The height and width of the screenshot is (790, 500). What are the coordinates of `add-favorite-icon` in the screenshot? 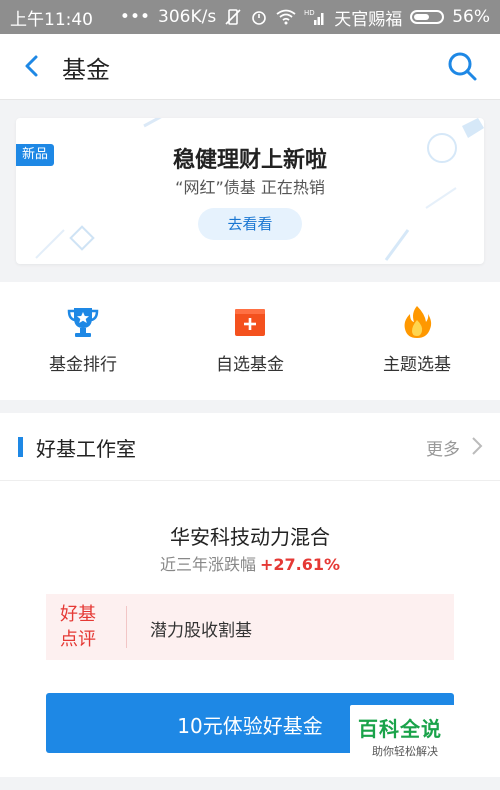 It's located at (250, 322).